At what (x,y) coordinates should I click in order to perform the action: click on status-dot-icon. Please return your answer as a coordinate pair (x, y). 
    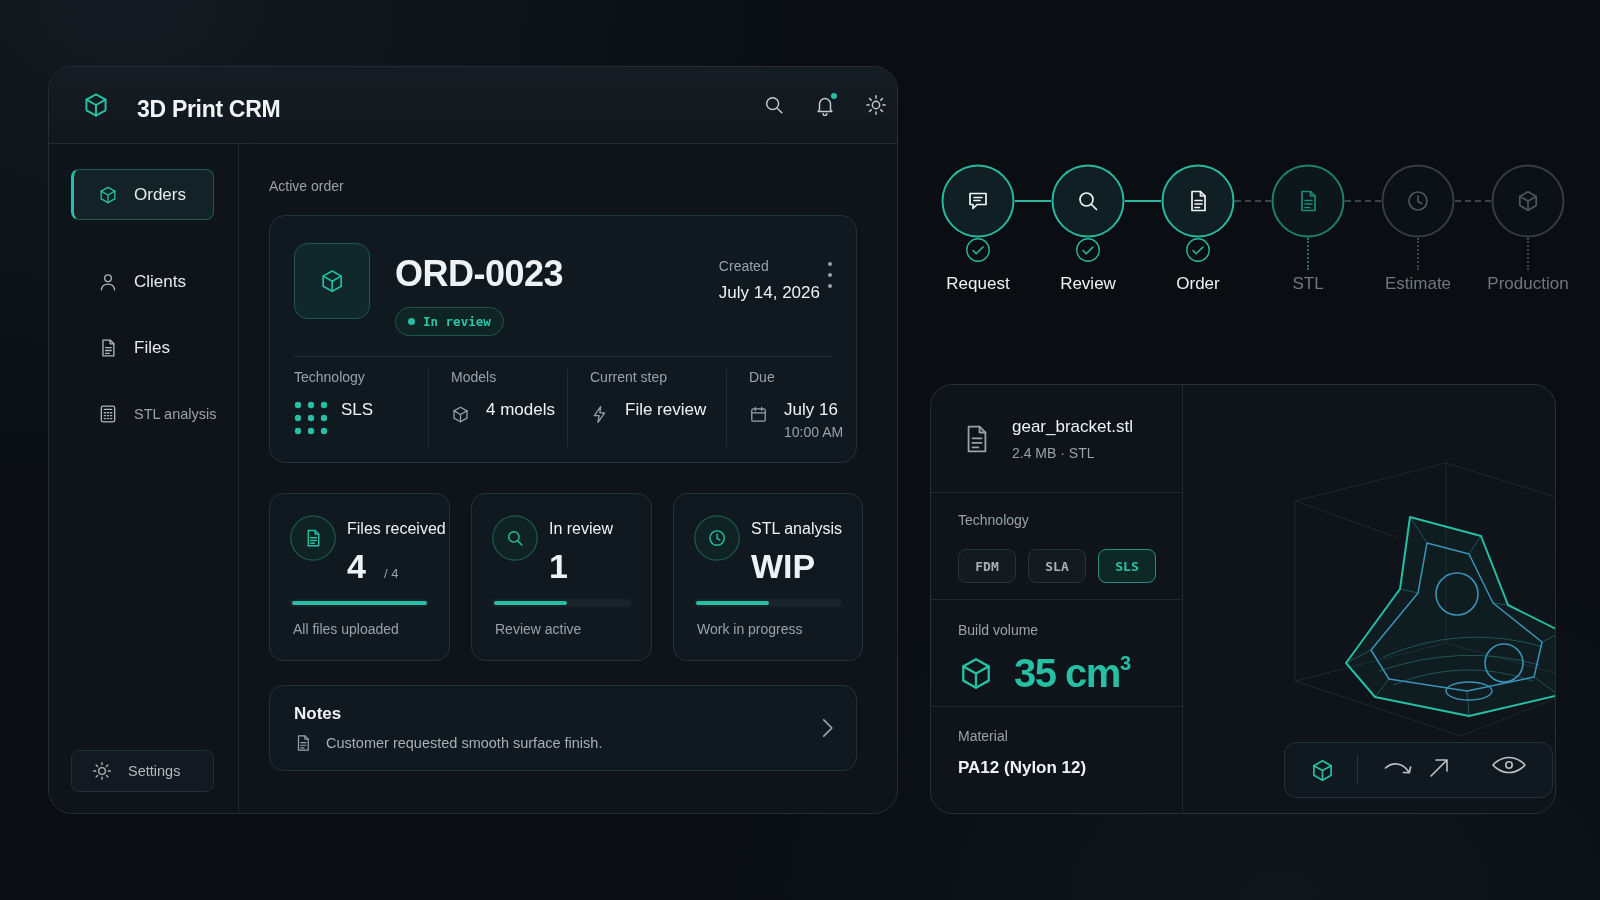
    Looking at the image, I should click on (411, 321).